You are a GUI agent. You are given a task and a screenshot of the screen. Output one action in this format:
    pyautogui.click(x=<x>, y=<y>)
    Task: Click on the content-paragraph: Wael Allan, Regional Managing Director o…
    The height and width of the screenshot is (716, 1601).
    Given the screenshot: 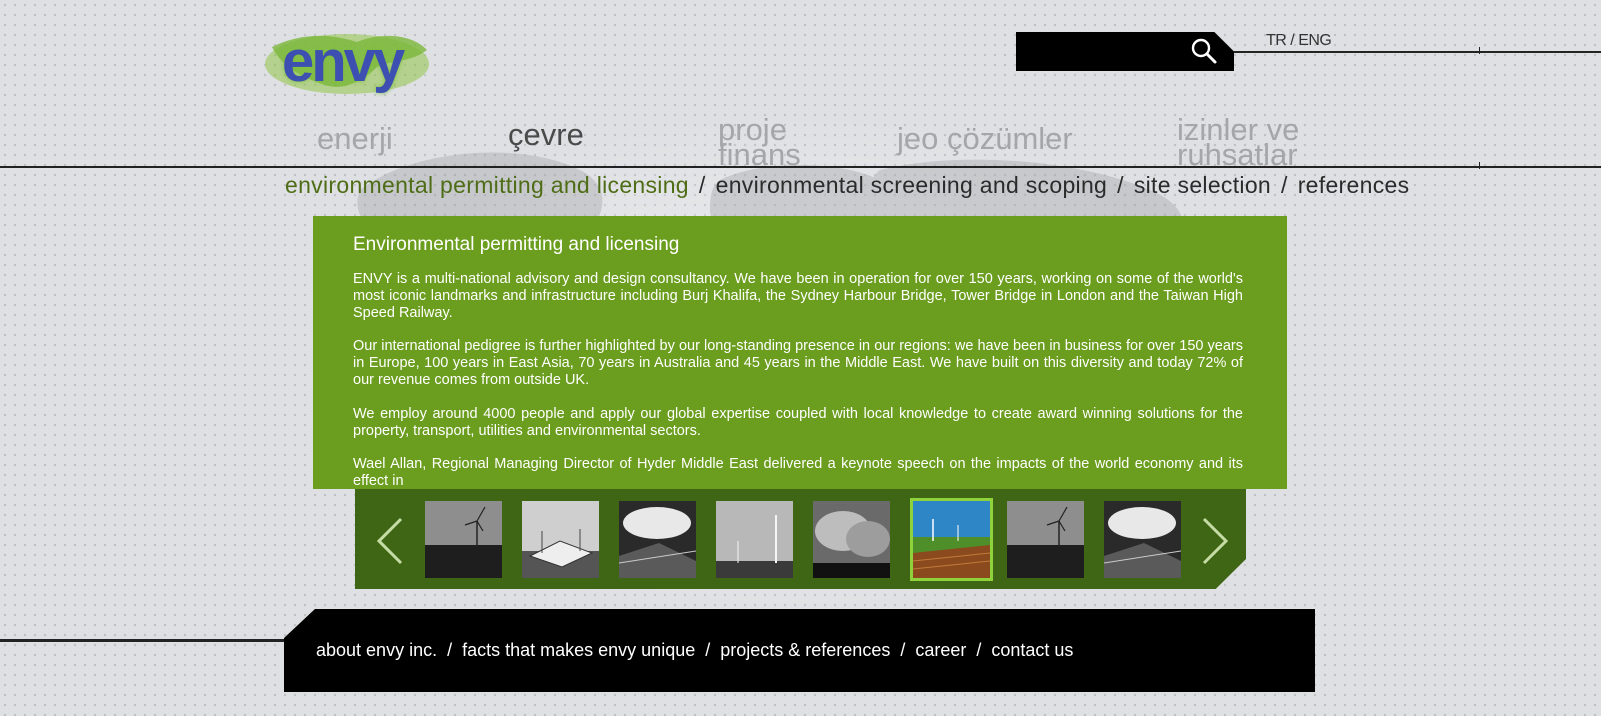 What is the action you would take?
    pyautogui.click(x=798, y=472)
    